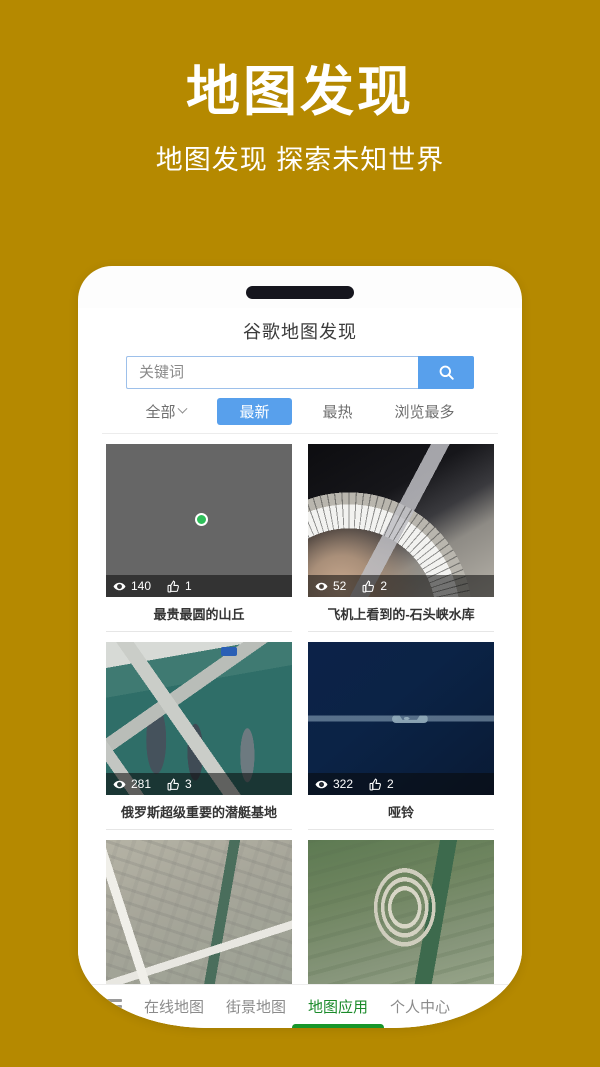 Image resolution: width=600 pixels, height=1067 pixels. What do you see at coordinates (401, 812) in the screenshot?
I see `card-caption: 哑铃` at bounding box center [401, 812].